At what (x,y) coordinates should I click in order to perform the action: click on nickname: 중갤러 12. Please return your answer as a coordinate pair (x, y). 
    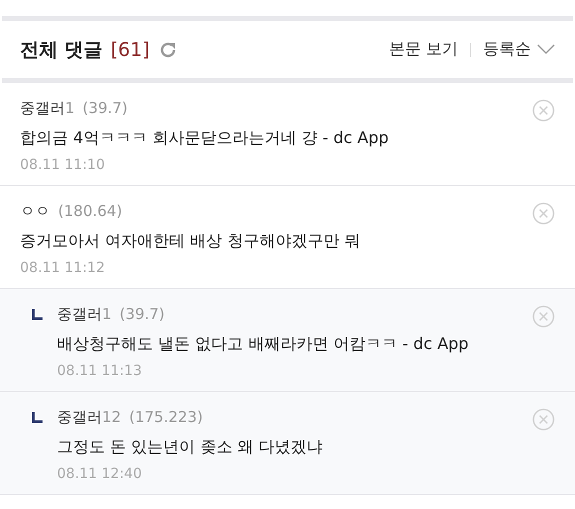
    Looking at the image, I should click on (89, 417).